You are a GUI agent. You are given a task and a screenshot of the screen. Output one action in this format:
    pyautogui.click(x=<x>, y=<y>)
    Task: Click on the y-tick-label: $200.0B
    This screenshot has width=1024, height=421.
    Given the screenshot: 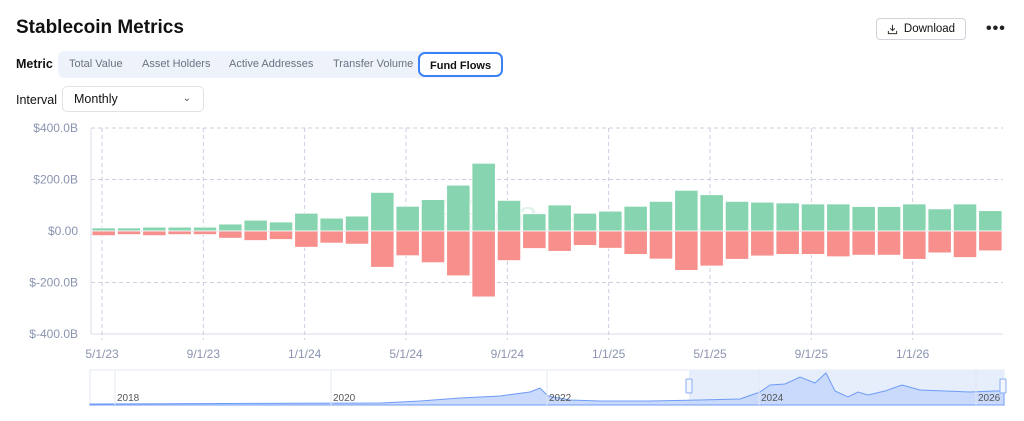 What is the action you would take?
    pyautogui.click(x=55, y=180)
    